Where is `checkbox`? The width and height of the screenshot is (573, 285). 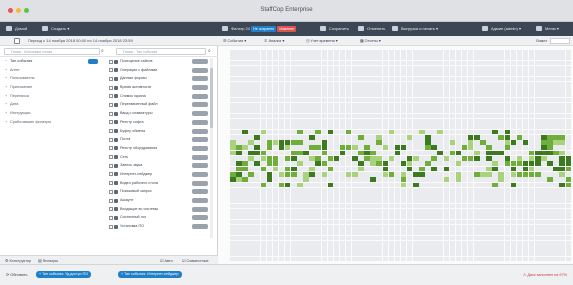 checkbox is located at coordinates (111, 157).